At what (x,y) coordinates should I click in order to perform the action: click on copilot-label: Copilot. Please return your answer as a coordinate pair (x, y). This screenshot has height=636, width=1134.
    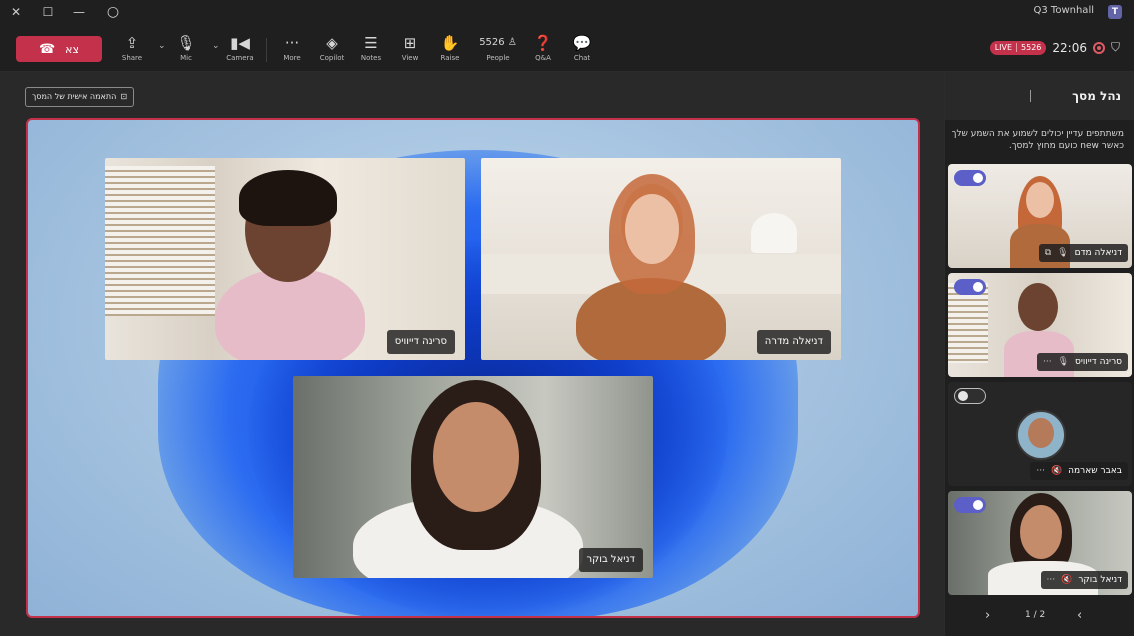
    Looking at the image, I should click on (332, 58).